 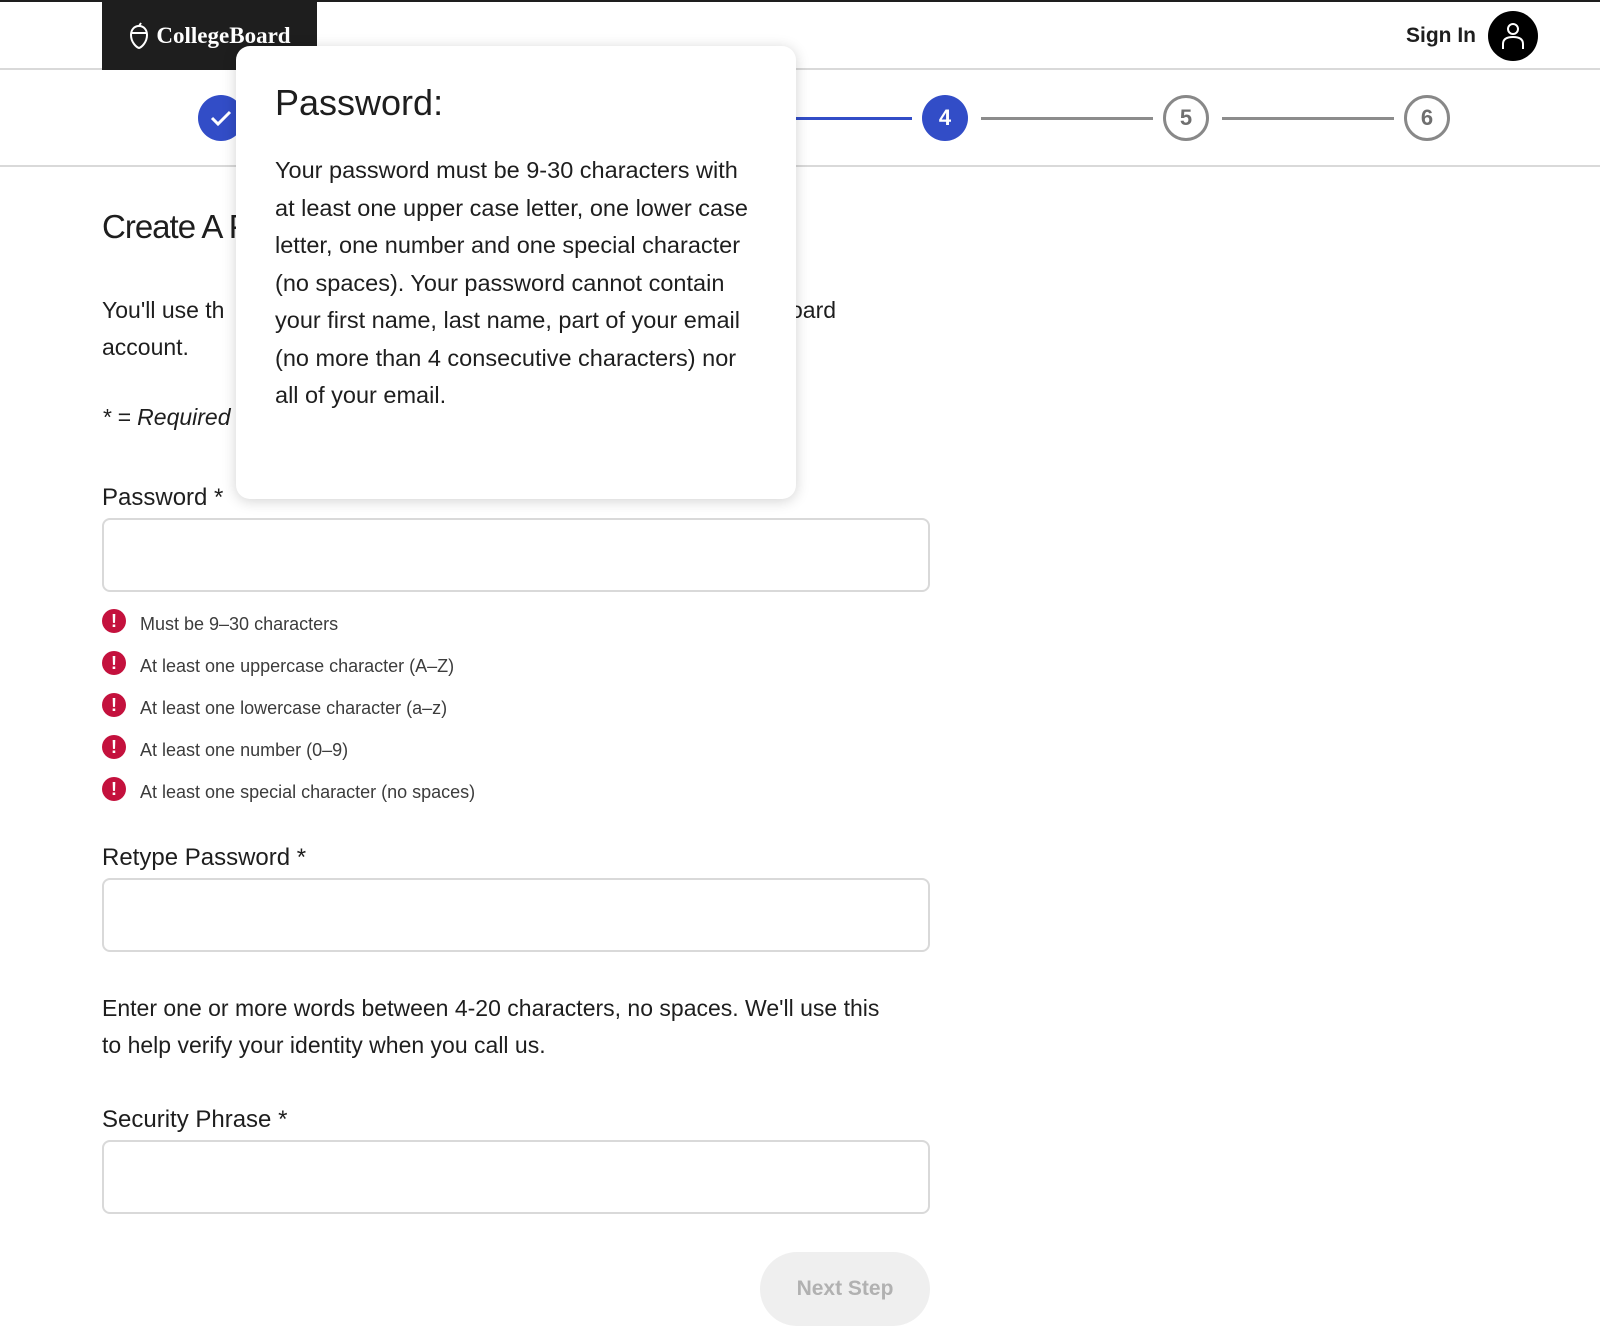 What do you see at coordinates (1427, 118) in the screenshot?
I see `step-6: 6` at bounding box center [1427, 118].